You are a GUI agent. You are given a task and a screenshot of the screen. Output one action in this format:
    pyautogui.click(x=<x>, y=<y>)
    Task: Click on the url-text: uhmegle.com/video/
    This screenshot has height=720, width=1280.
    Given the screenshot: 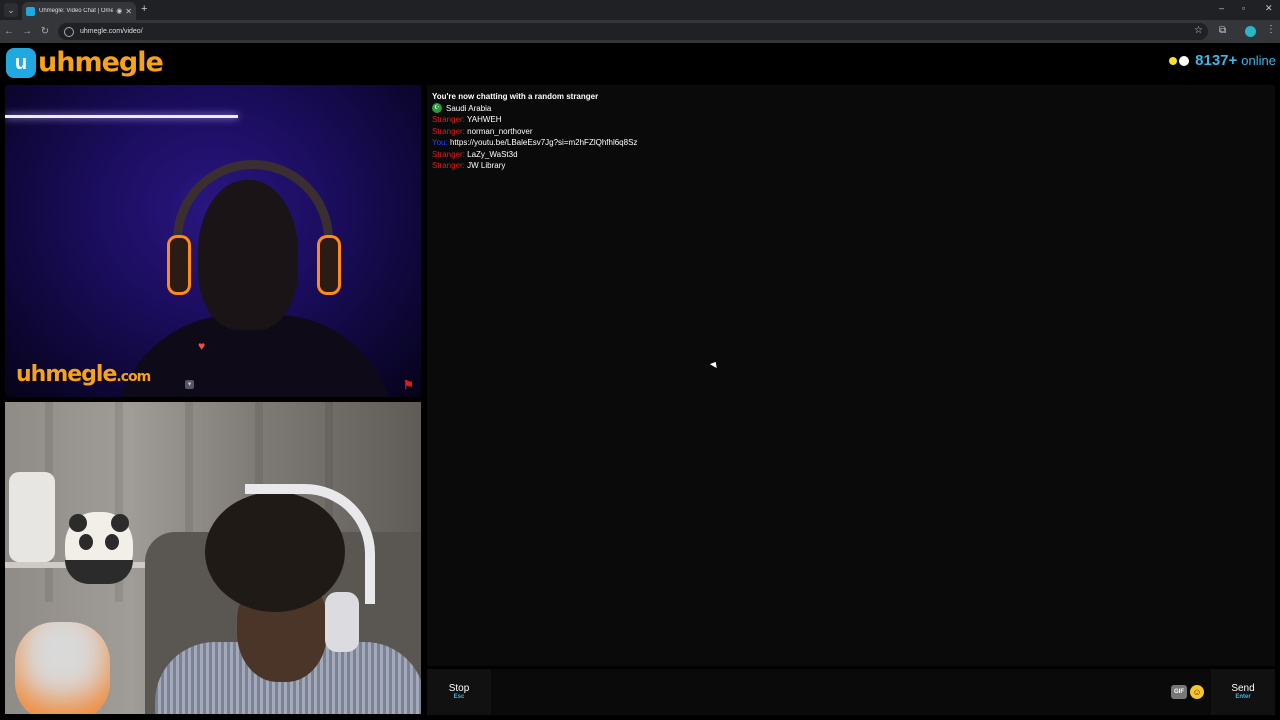 What is the action you would take?
    pyautogui.click(x=111, y=31)
    